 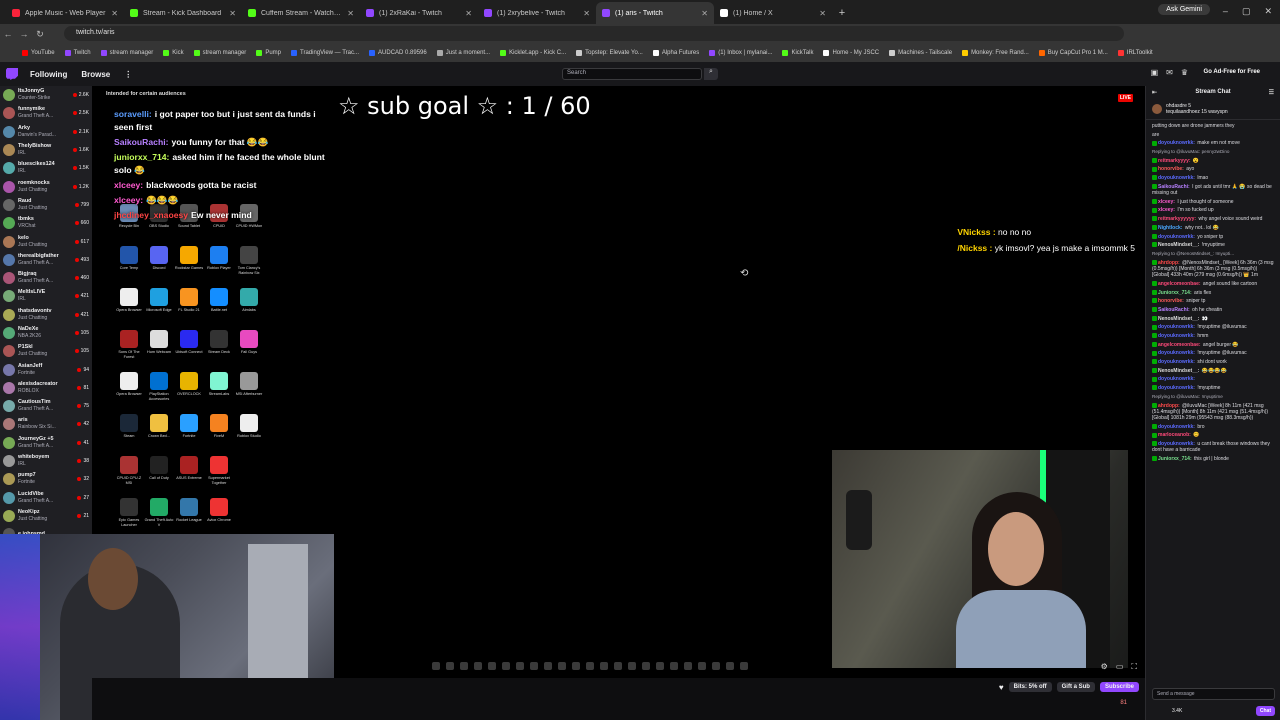 I want to click on bookmark-item: Machines - Tailscale, so click(x=920, y=53).